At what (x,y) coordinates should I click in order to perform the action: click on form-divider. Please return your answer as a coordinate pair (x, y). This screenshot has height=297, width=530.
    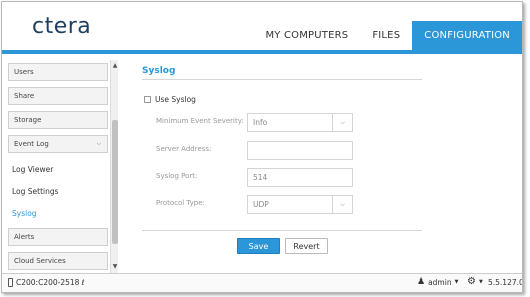
    Looking at the image, I should click on (282, 230).